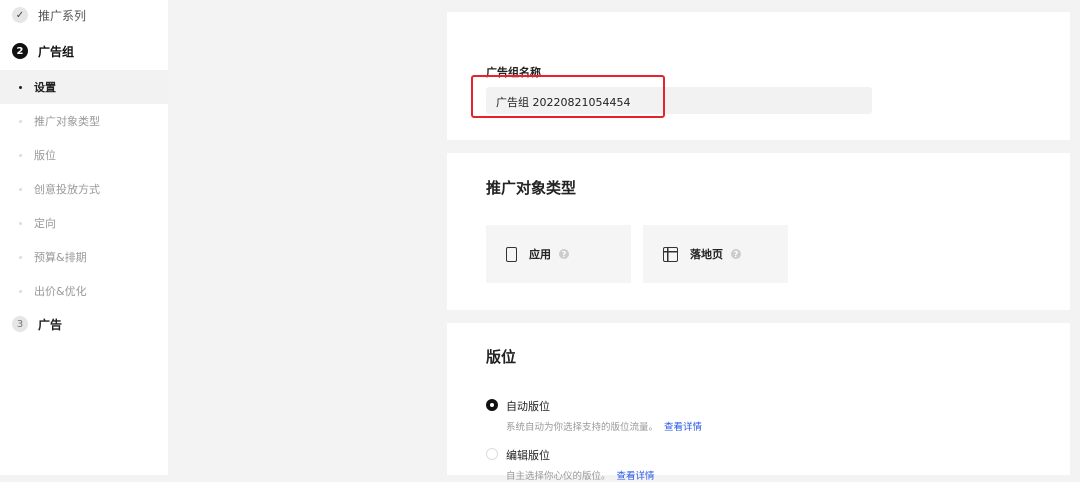 This screenshot has height=482, width=1080. Describe the element at coordinates (511, 254) in the screenshot. I see `phone-icon` at that location.